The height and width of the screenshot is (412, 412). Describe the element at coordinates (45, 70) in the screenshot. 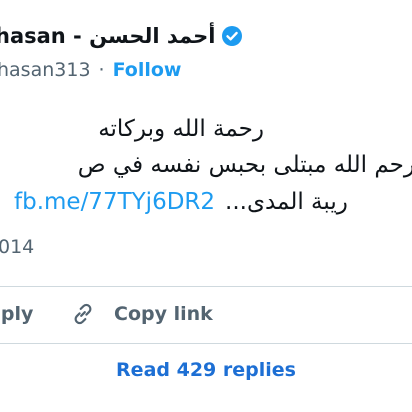

I see `author-handle: hasan313` at that location.